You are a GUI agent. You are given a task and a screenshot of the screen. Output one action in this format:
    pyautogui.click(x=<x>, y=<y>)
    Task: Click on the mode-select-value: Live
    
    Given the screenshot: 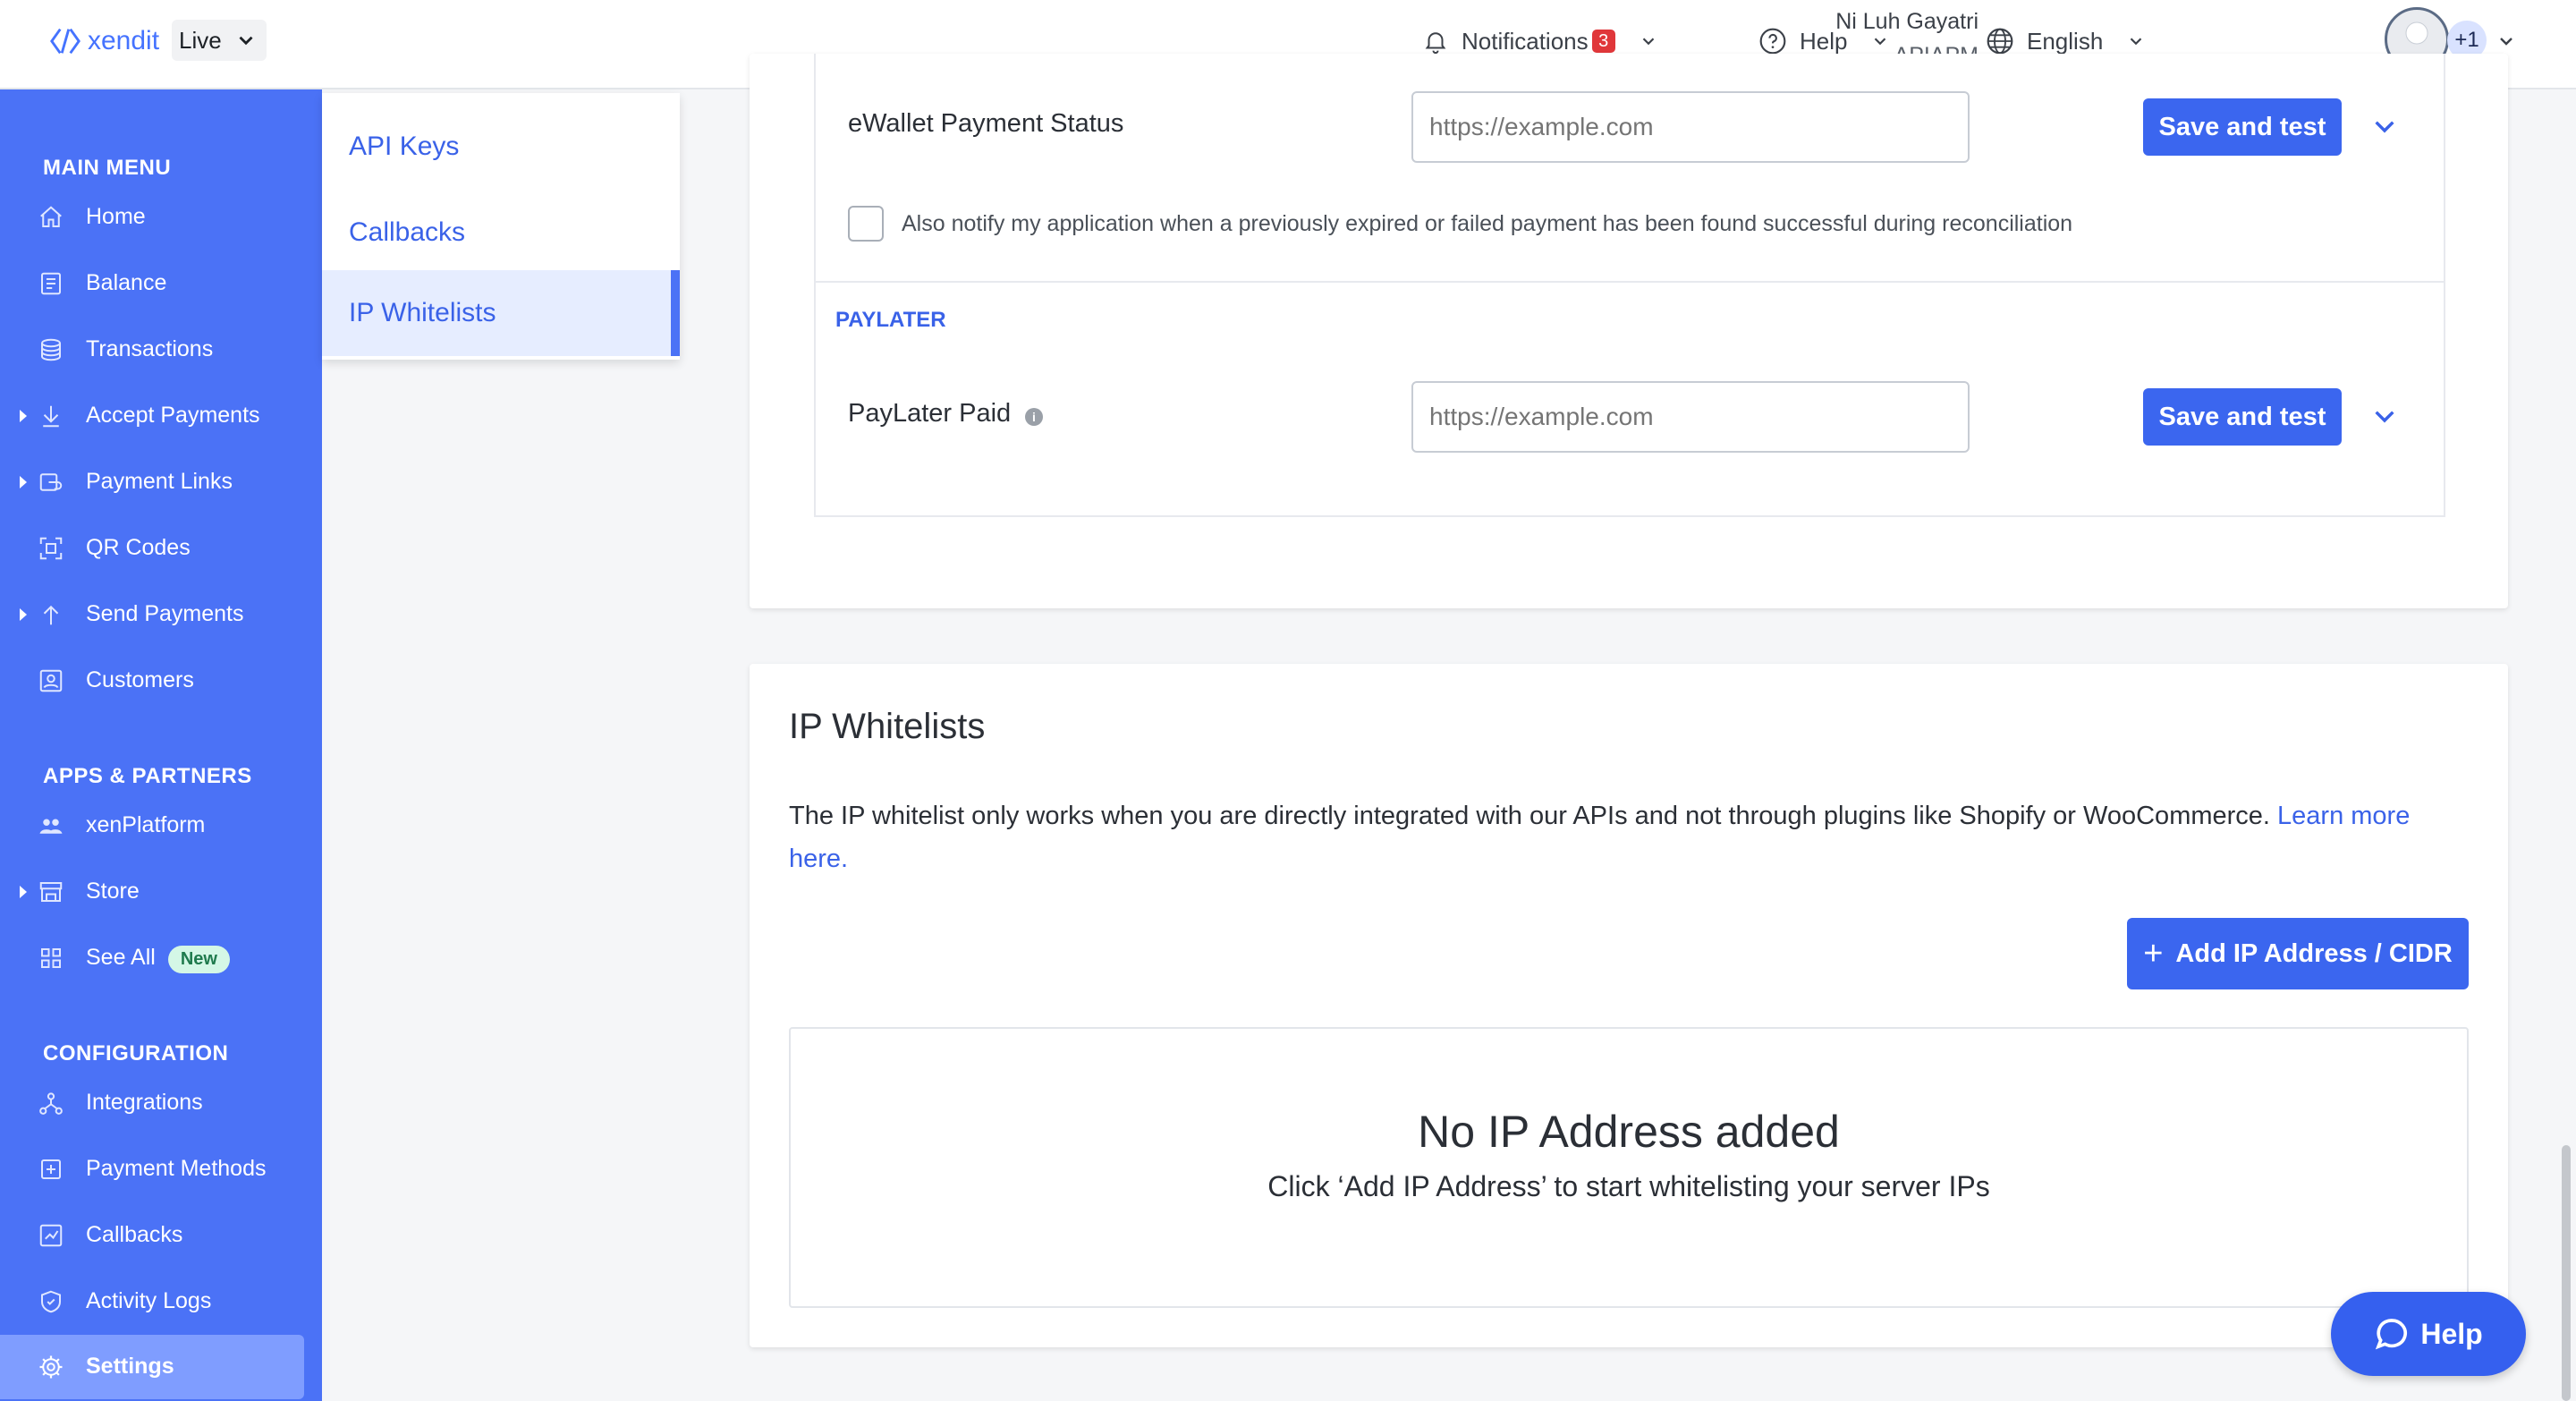 What is the action you would take?
    pyautogui.click(x=200, y=40)
    